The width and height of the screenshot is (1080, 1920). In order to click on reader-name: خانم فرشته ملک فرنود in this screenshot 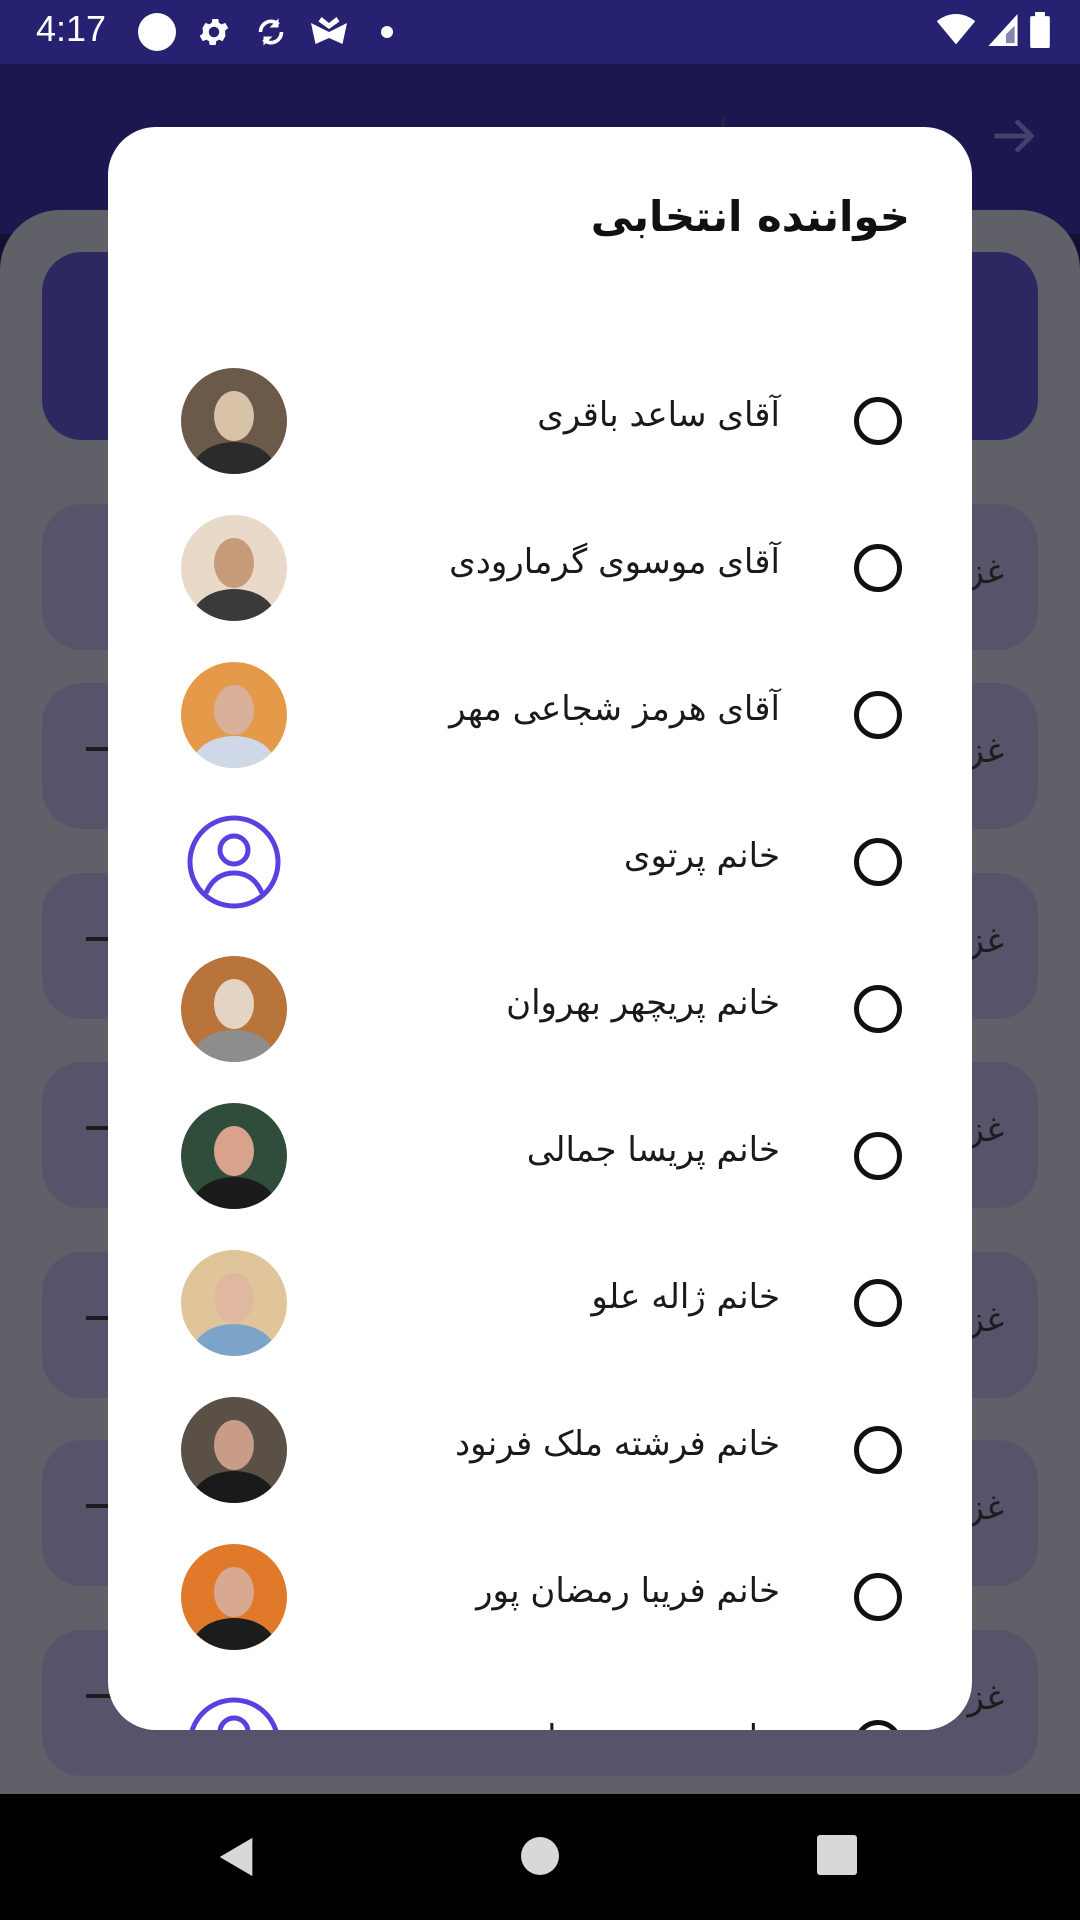, I will do `click(617, 1444)`.